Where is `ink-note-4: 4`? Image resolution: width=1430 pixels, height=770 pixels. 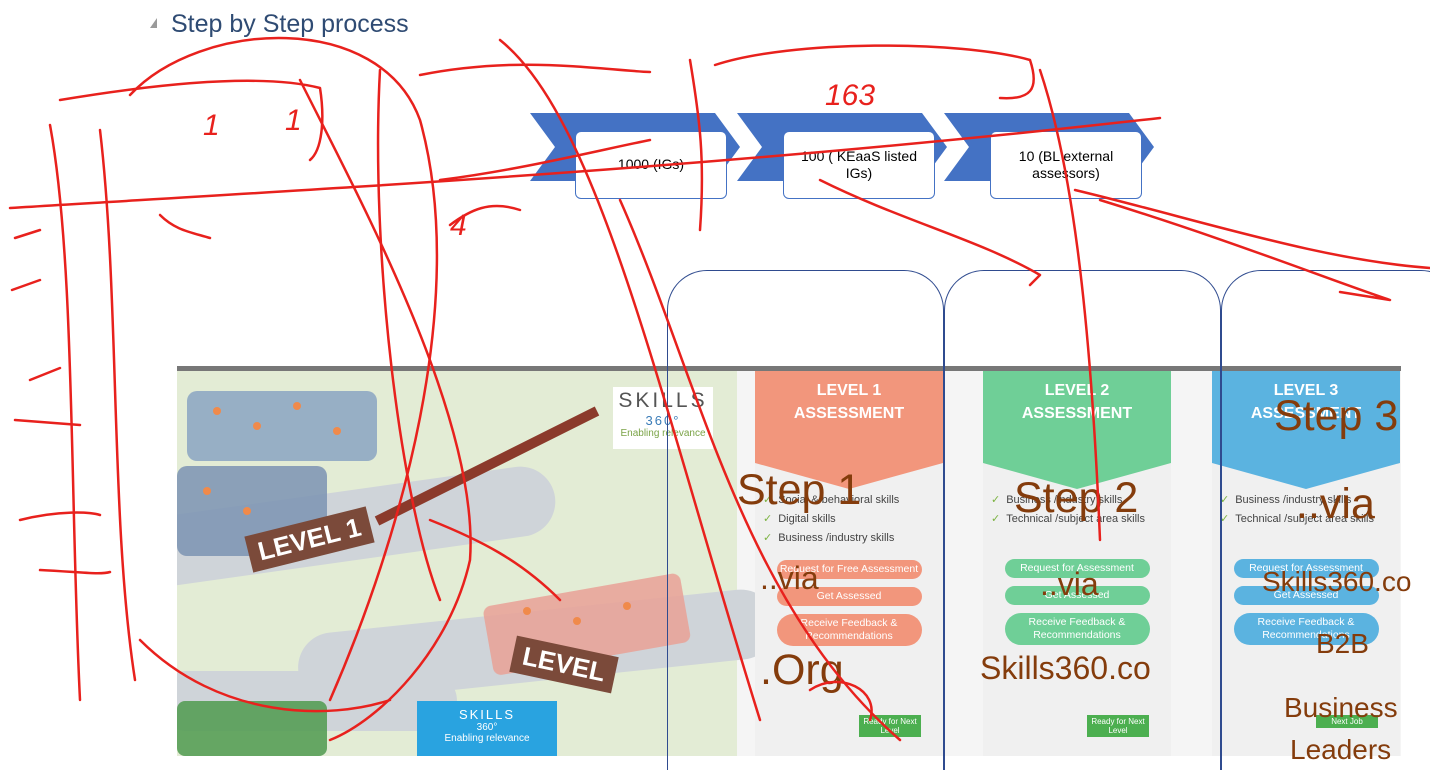 ink-note-4: 4 is located at coordinates (458, 225).